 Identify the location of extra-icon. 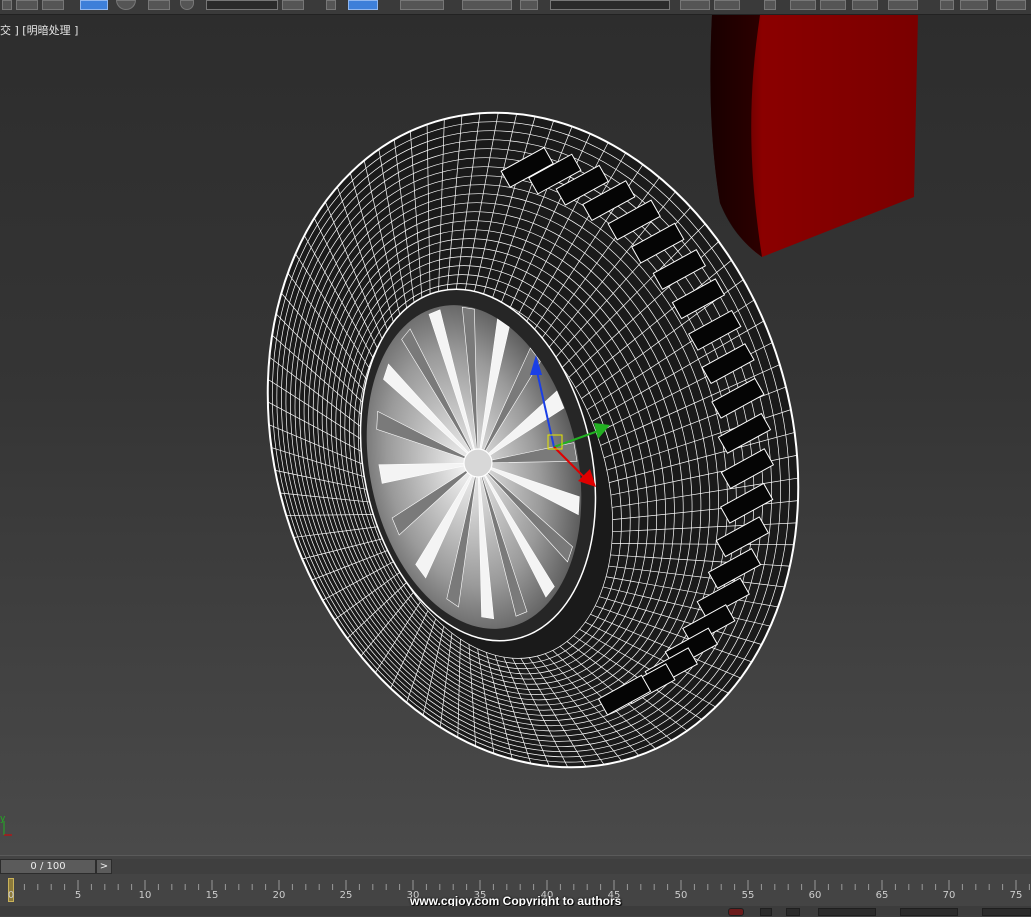
(1011, 5).